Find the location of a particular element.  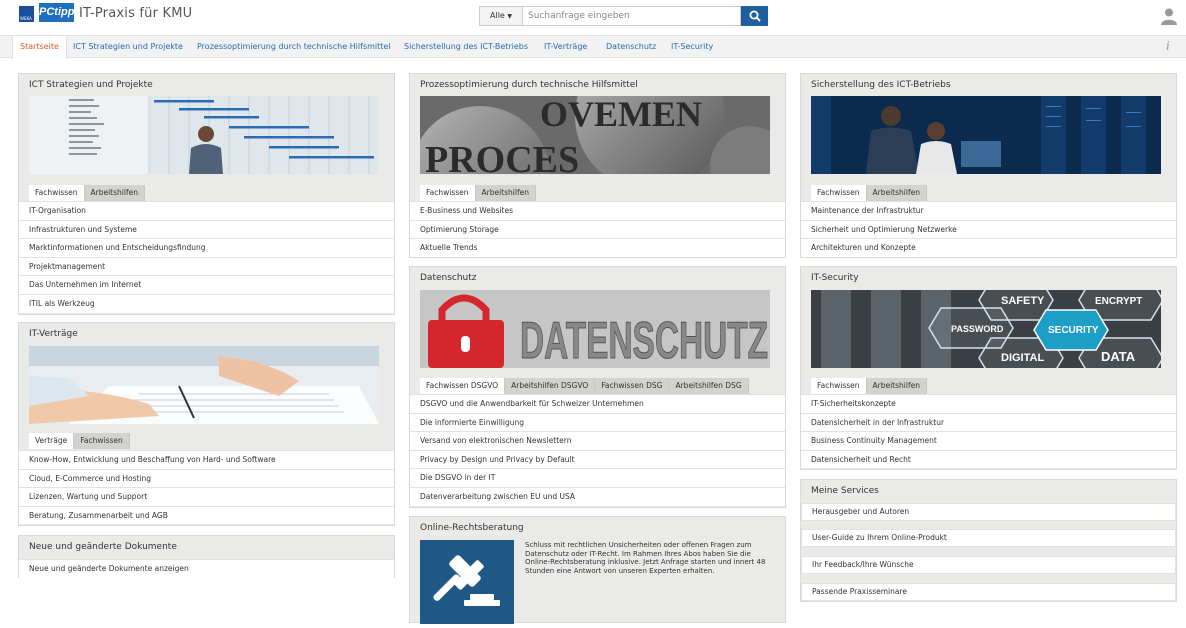

prozess-tabs: Fachwissen Arbeitshilfen is located at coordinates (478, 193).